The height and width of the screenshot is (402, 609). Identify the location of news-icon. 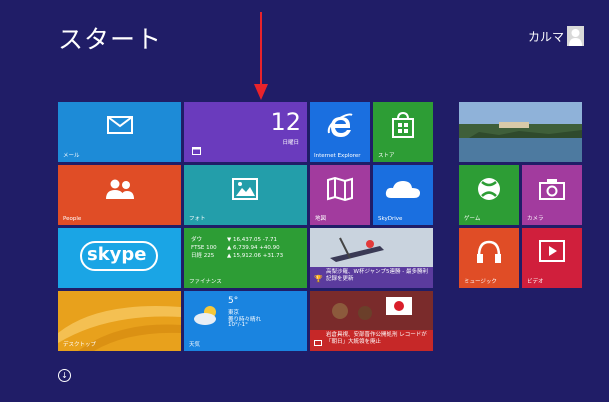
(318, 343).